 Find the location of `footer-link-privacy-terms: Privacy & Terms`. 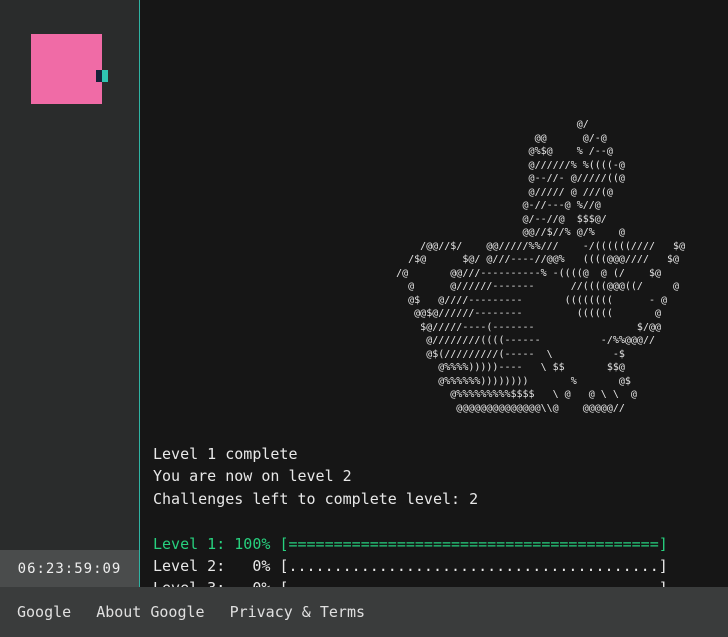

footer-link-privacy-terms: Privacy & Terms is located at coordinates (297, 612).